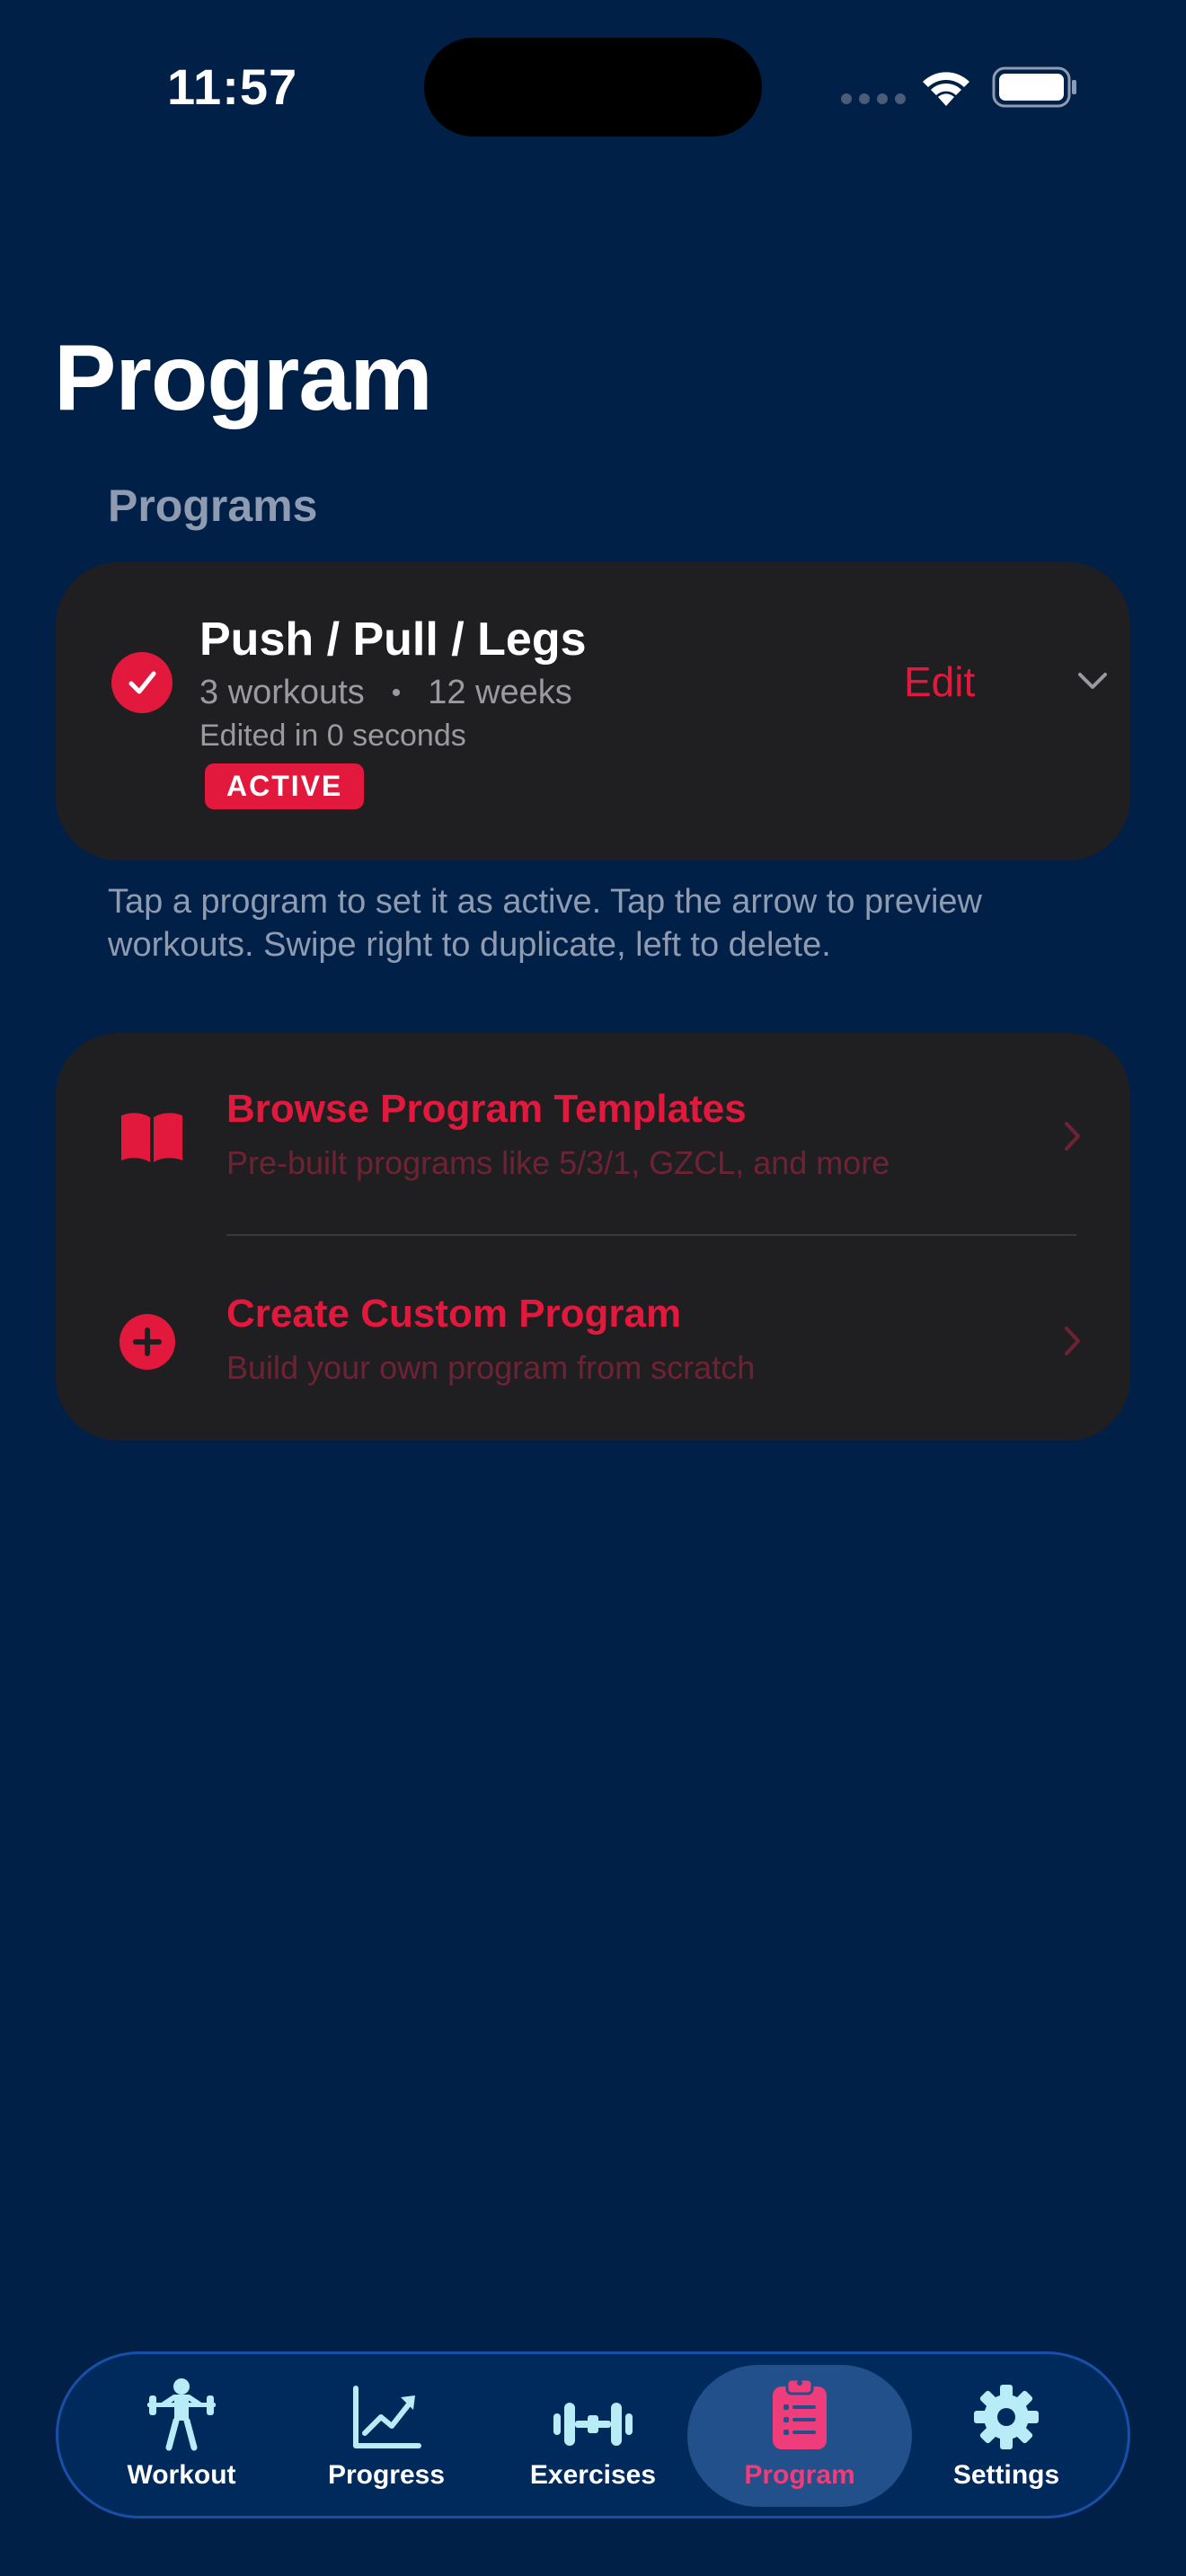 This screenshot has height=2576, width=1186. I want to click on status-time: 11:57, so click(232, 86).